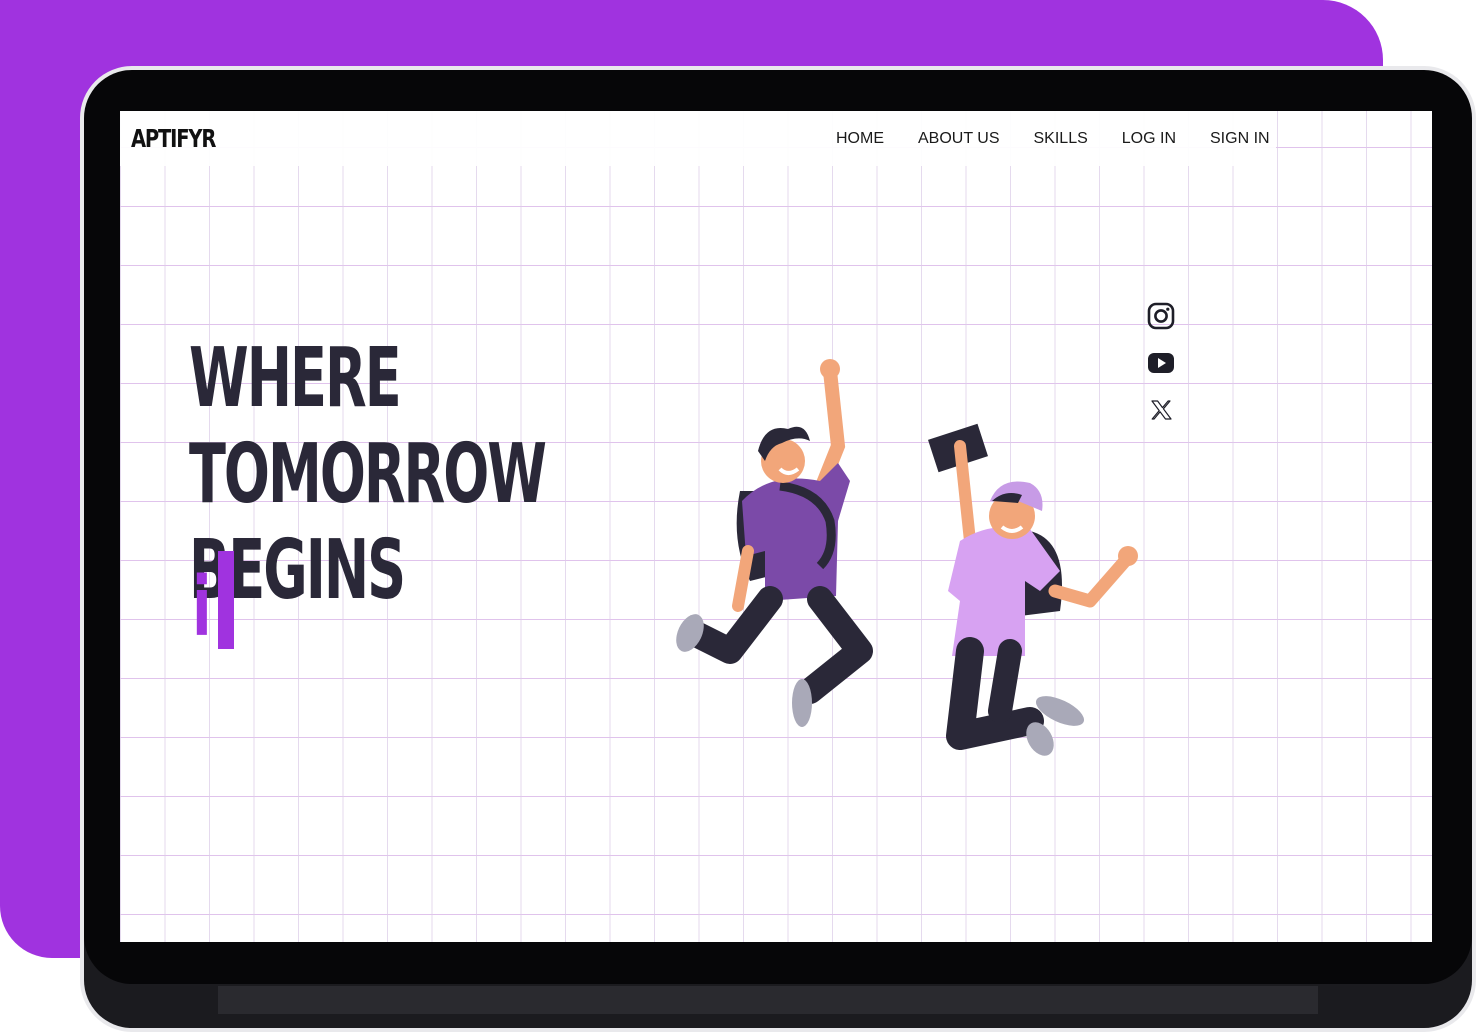 This screenshot has width=1476, height=1032. What do you see at coordinates (173, 138) in the screenshot?
I see `brand-logo: APTIFYR` at bounding box center [173, 138].